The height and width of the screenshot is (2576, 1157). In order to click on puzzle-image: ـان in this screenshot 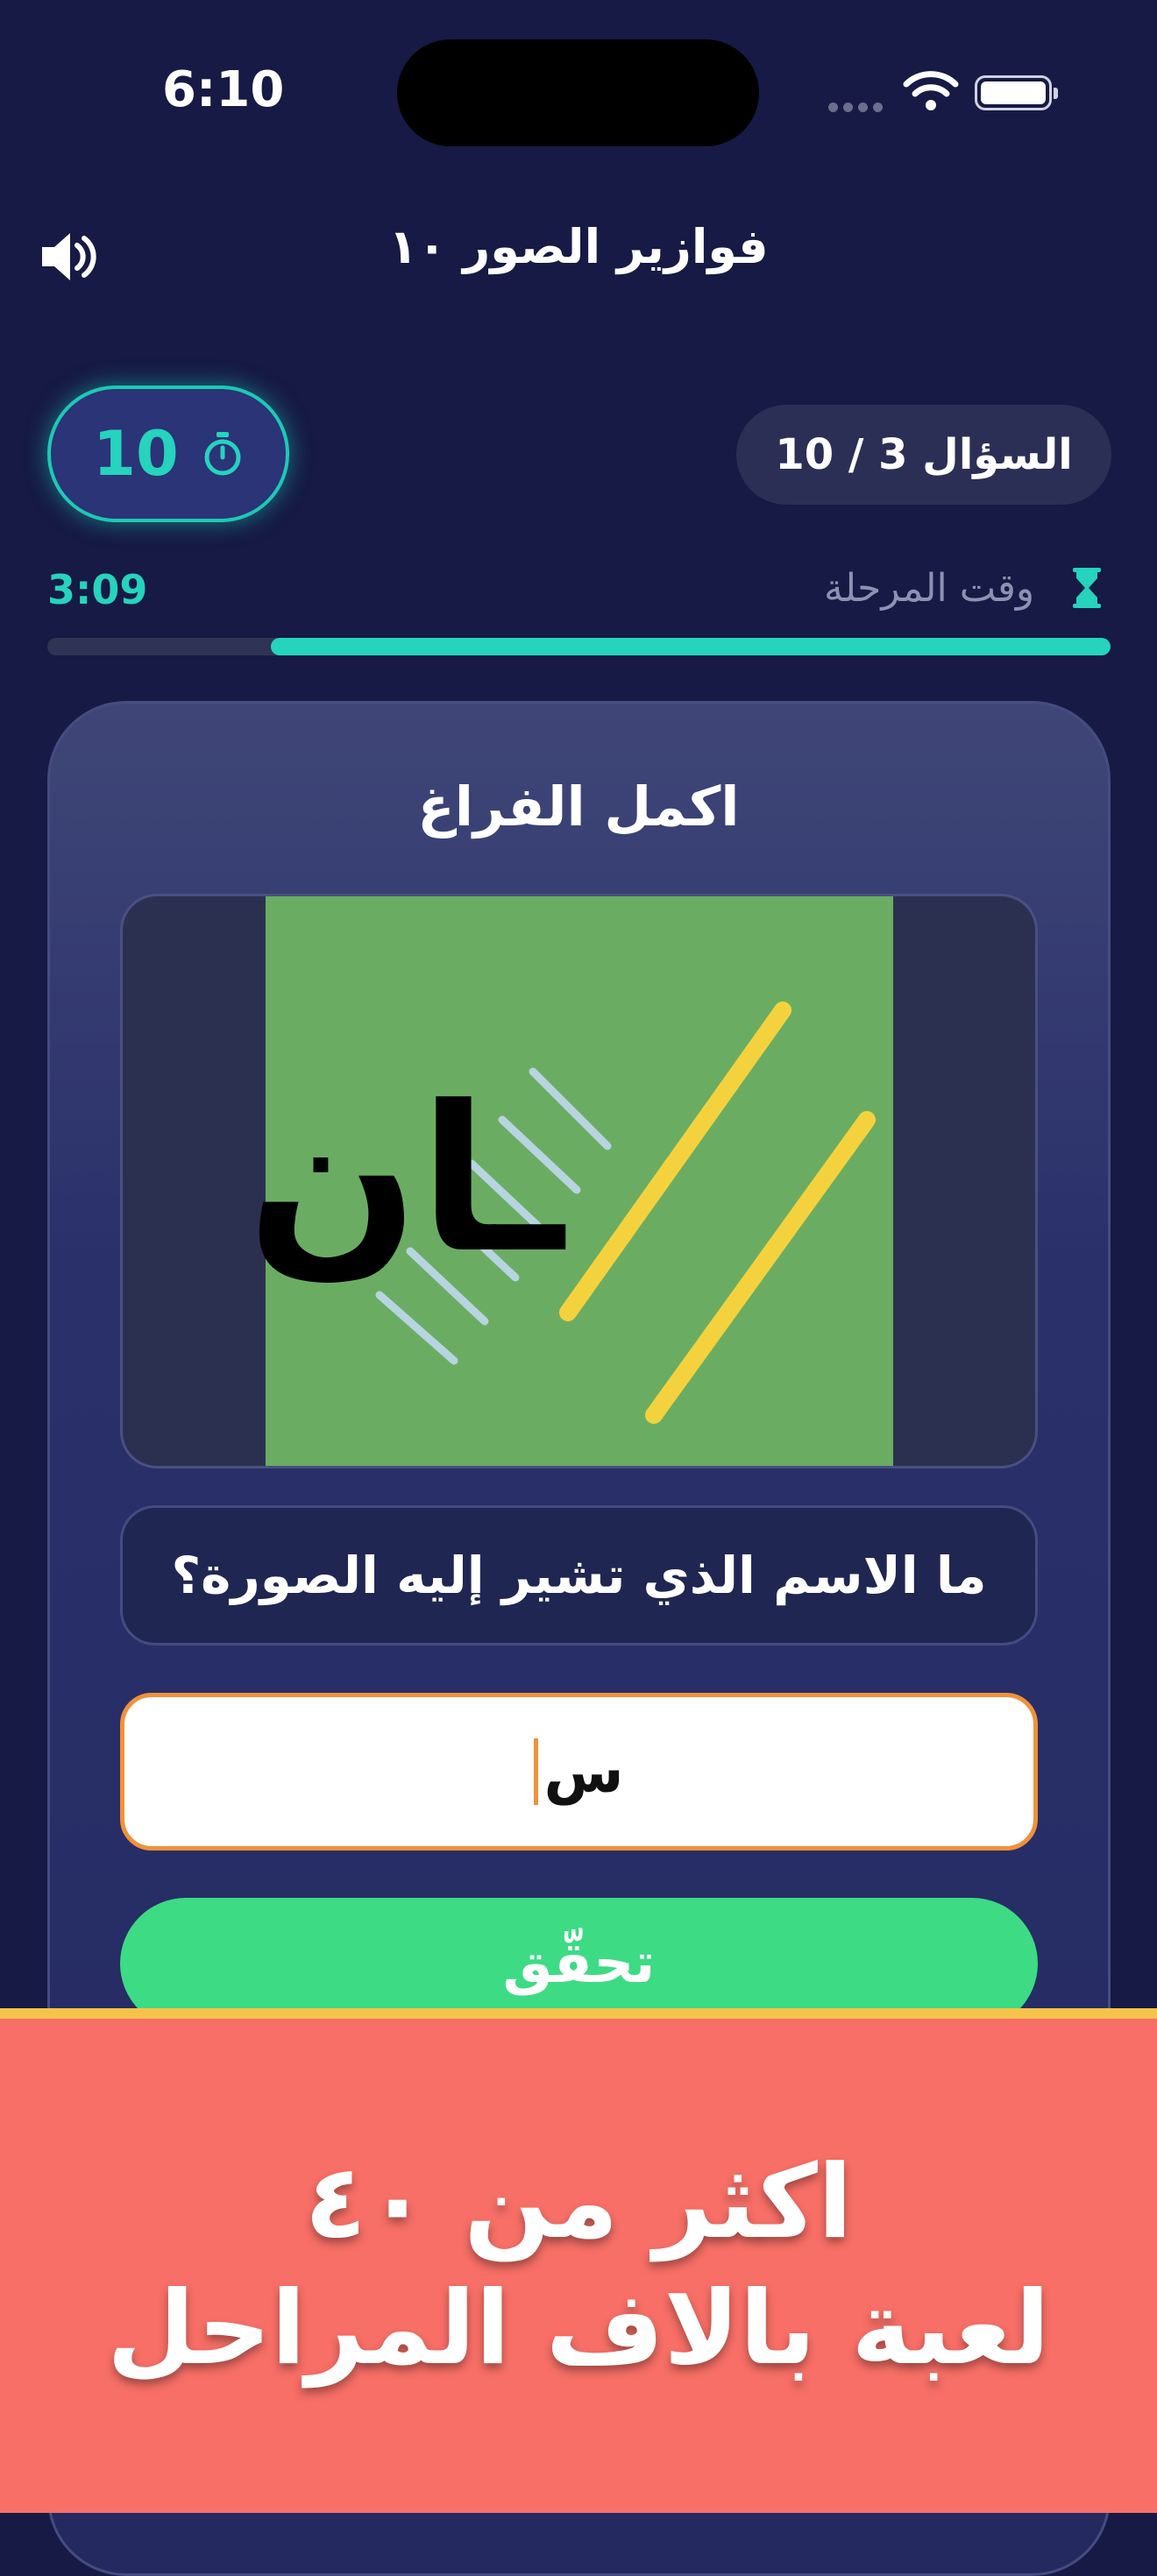, I will do `click(569, 1181)`.